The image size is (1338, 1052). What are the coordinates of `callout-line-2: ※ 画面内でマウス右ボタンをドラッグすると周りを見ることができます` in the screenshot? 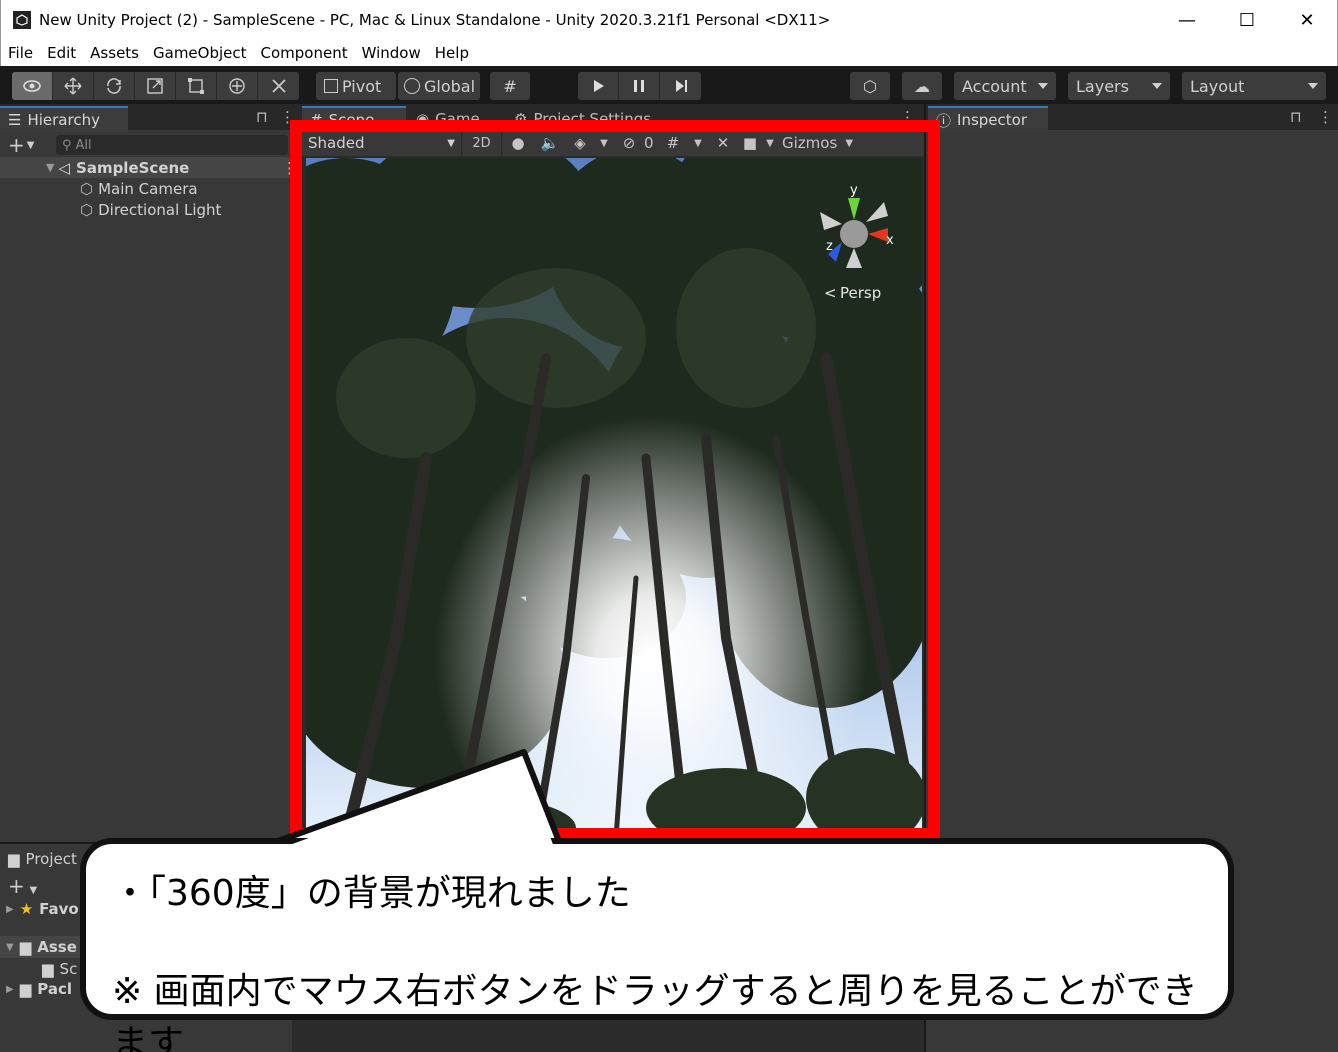 It's located at (655, 1011).